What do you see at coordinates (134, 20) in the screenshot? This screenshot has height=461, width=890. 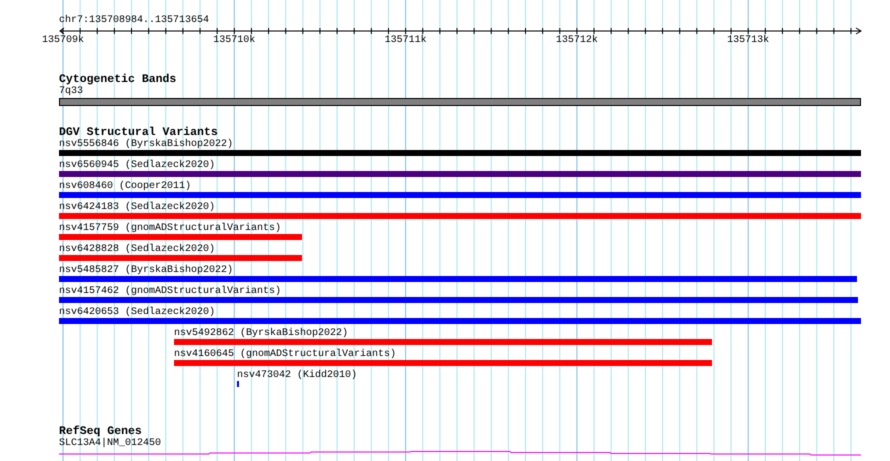 I see `location-label: chr7:135708984..135713654` at bounding box center [134, 20].